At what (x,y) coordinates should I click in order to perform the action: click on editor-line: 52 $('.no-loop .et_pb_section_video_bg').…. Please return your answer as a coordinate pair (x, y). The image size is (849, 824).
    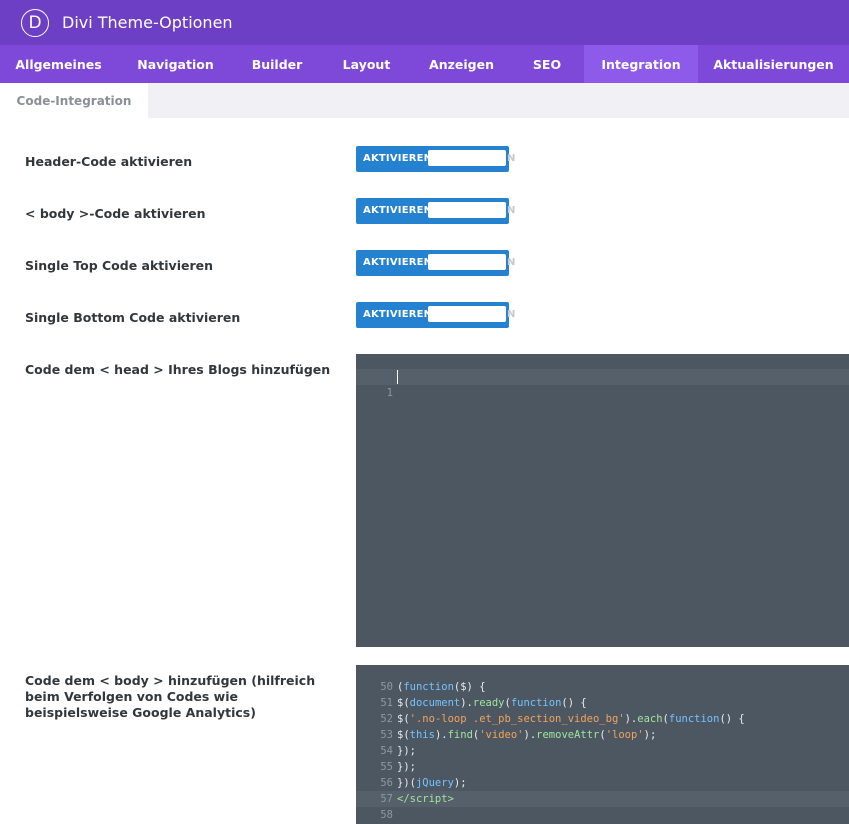
    Looking at the image, I should click on (602, 719).